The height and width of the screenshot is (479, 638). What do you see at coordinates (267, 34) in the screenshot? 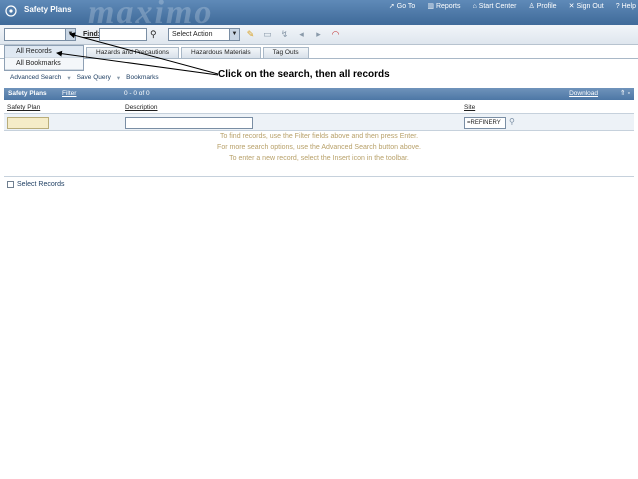
I see `save-icon: ▭` at bounding box center [267, 34].